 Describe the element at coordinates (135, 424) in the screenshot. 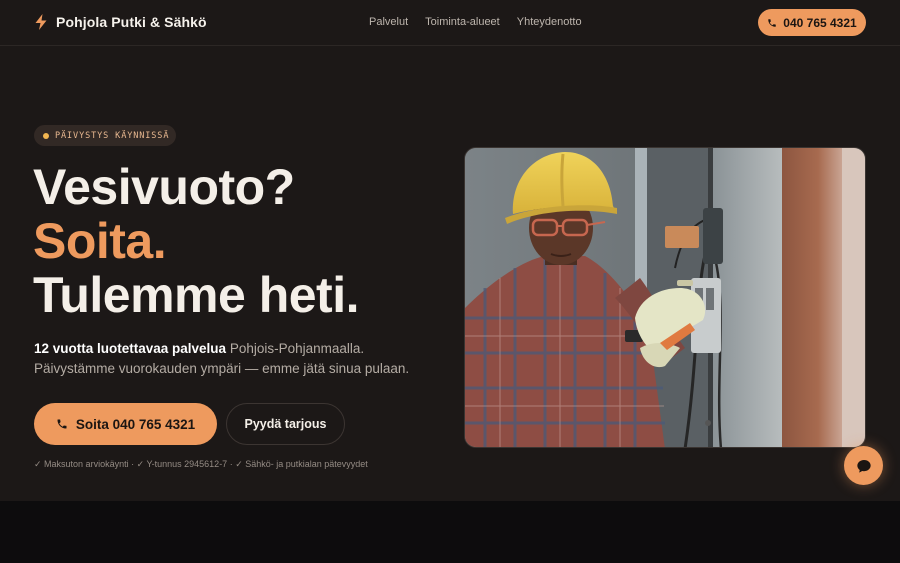

I see `call-button-label: Soita 040 765 4321` at that location.